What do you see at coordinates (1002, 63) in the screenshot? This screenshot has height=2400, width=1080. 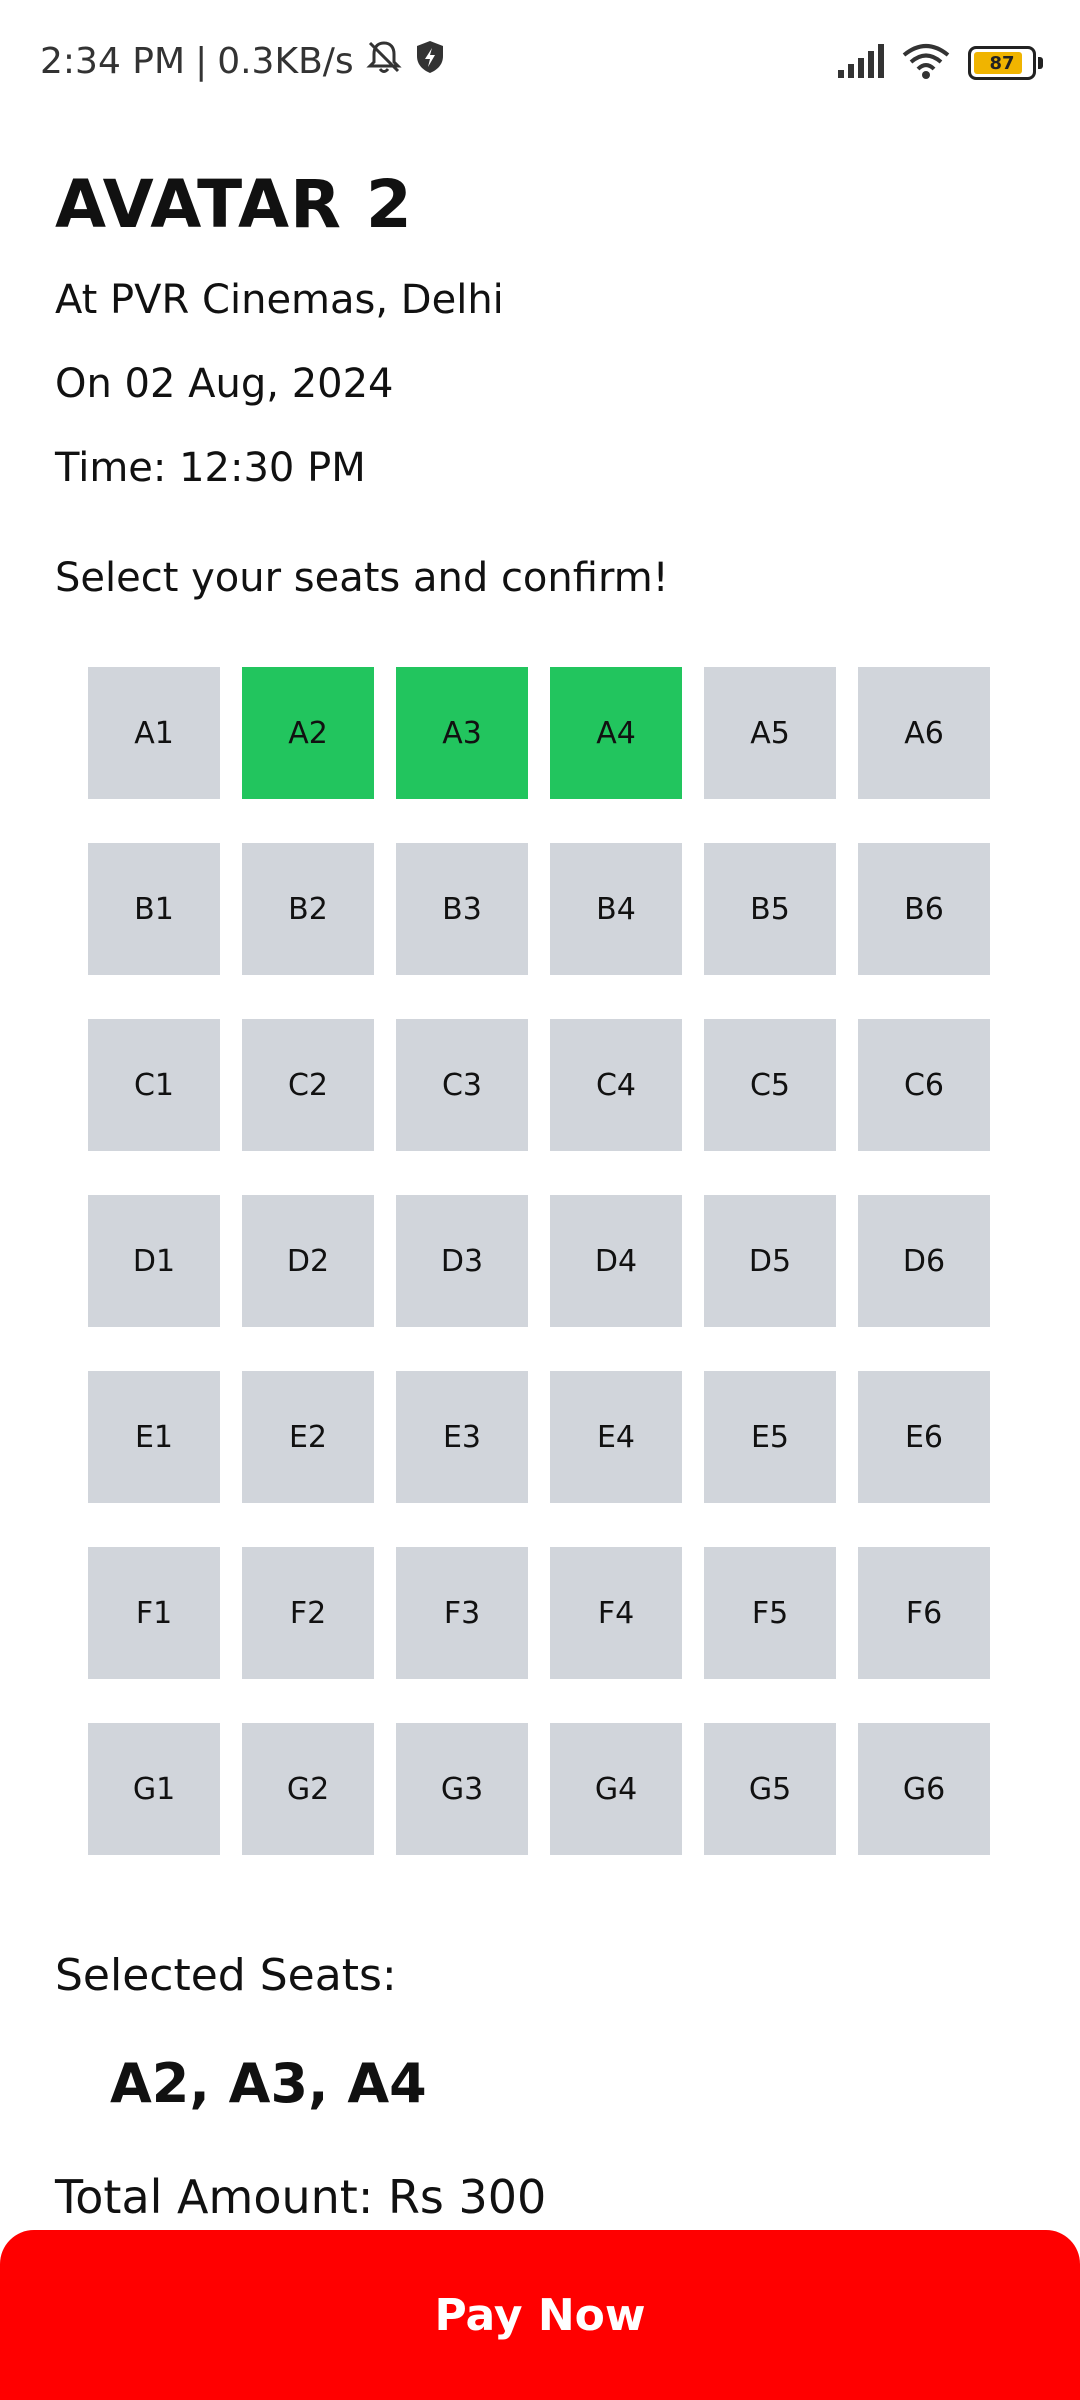 I see `battery-level: 87` at bounding box center [1002, 63].